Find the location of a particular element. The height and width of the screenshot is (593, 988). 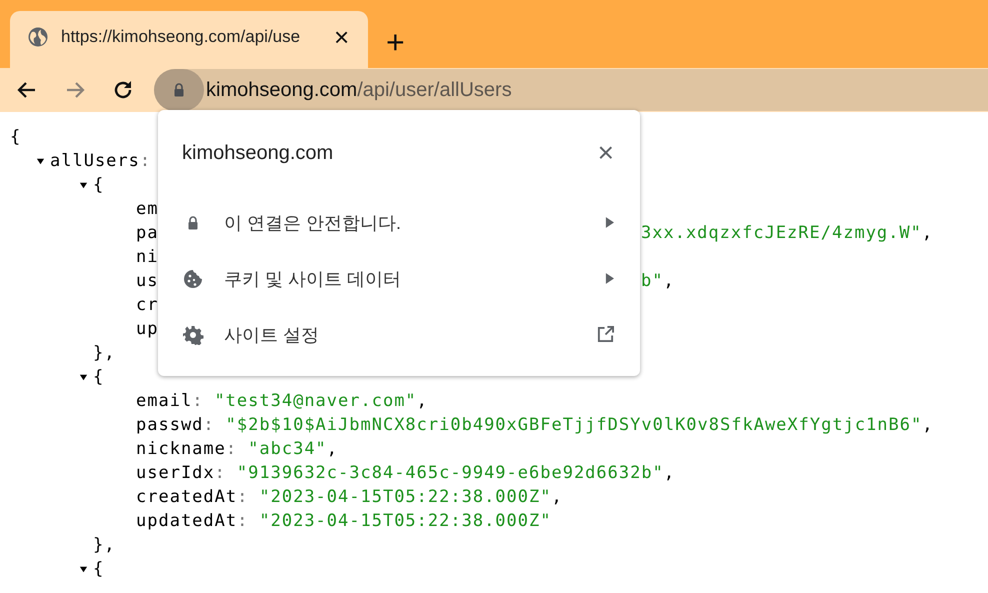

popup-title: kimohseong.com is located at coordinates (258, 153).